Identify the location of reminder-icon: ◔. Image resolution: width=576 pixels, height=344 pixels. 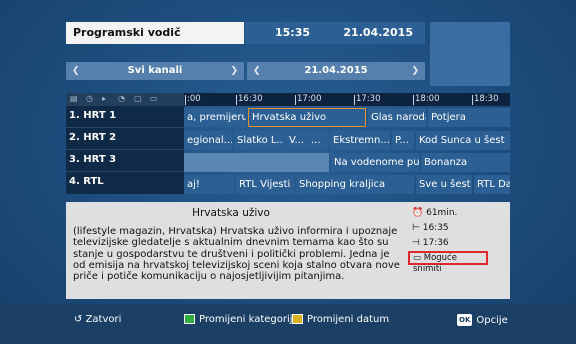
(121, 98).